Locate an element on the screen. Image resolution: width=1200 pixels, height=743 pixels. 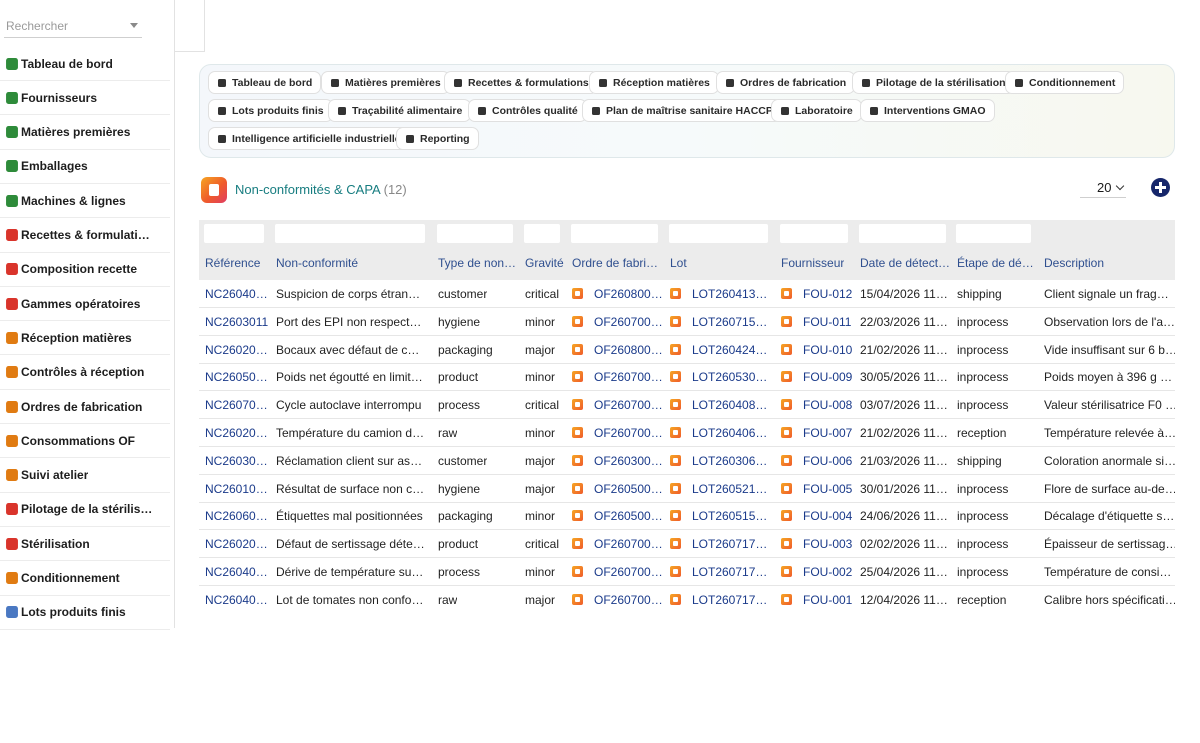
cell-of: OF26070007 is located at coordinates (628, 433).